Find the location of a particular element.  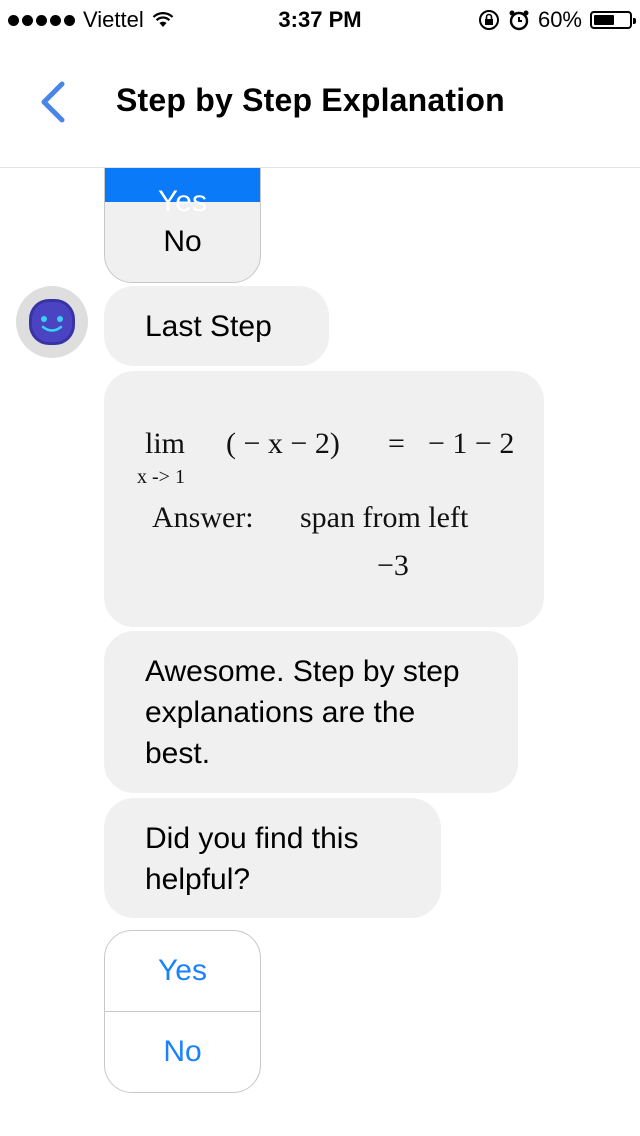

bot-avatar is located at coordinates (52, 322).